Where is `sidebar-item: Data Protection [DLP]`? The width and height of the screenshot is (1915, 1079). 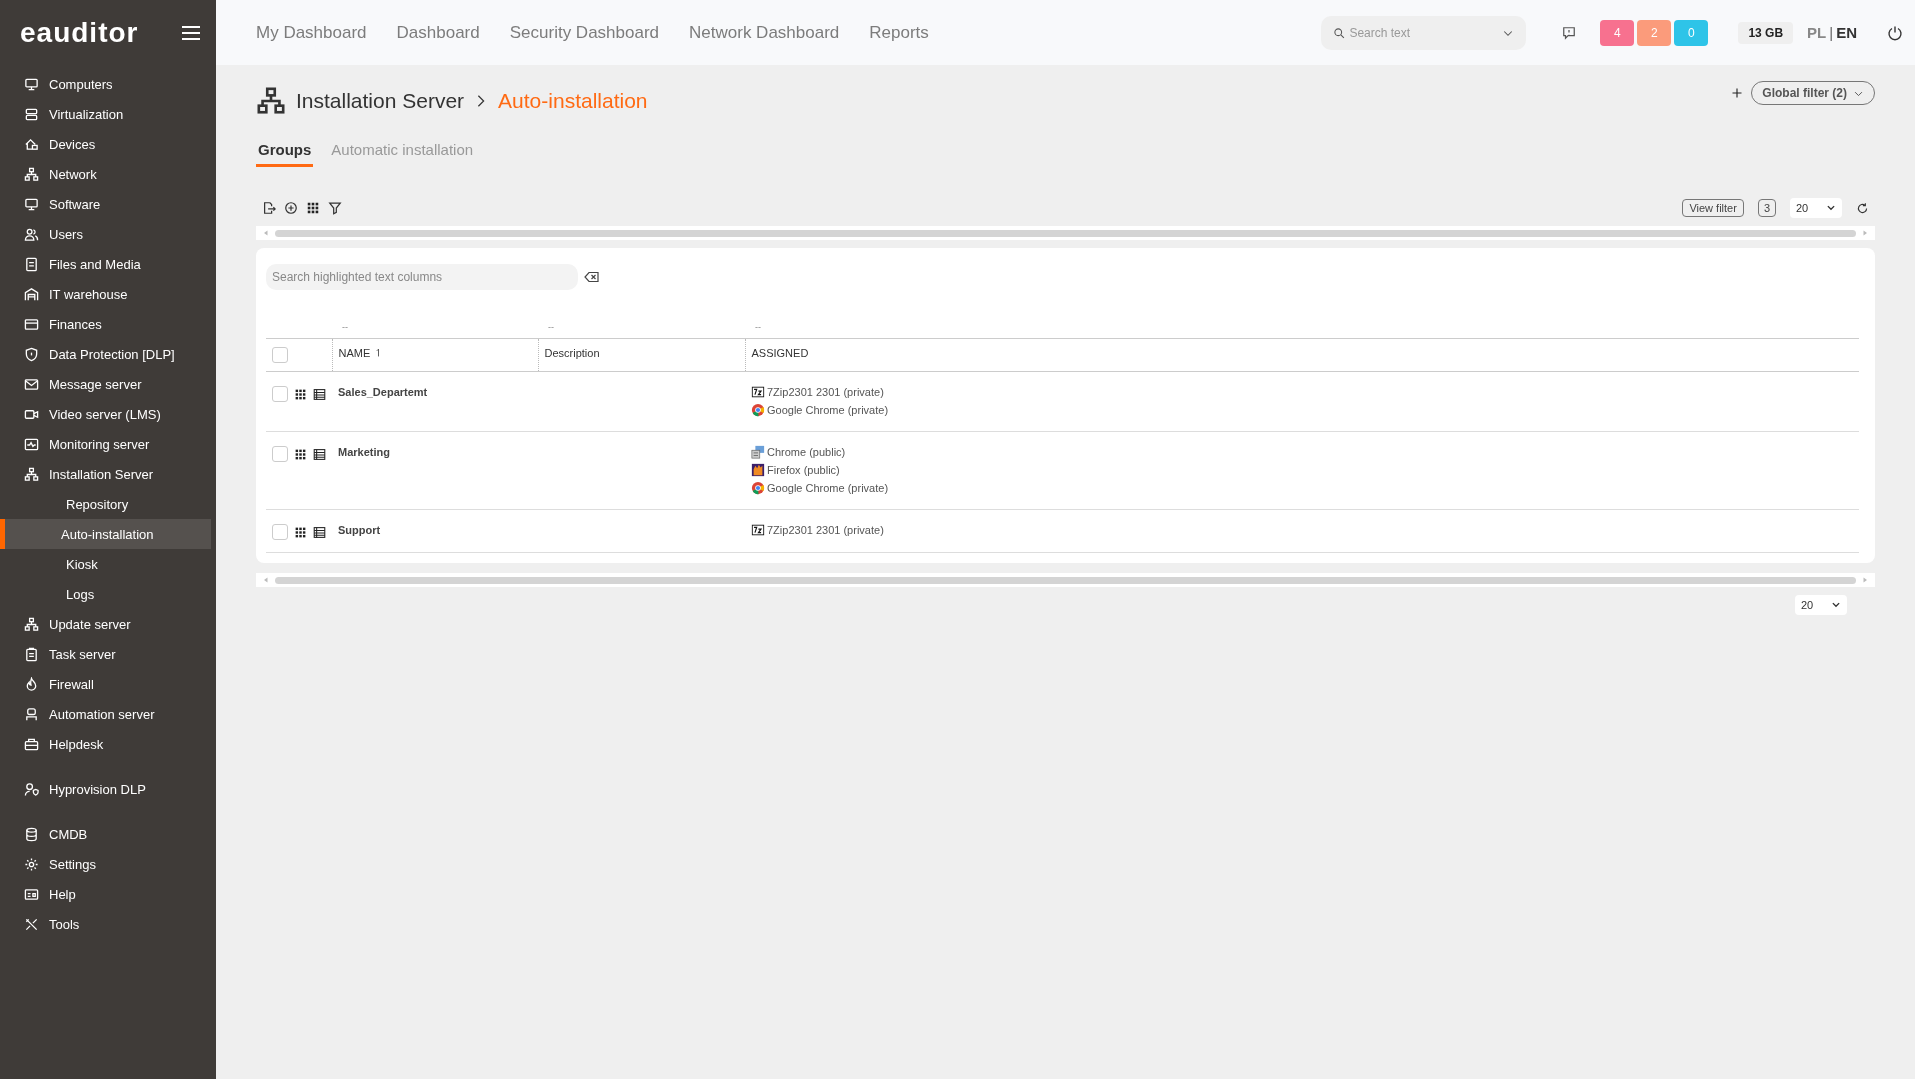 sidebar-item: Data Protection [DLP] is located at coordinates (108, 354).